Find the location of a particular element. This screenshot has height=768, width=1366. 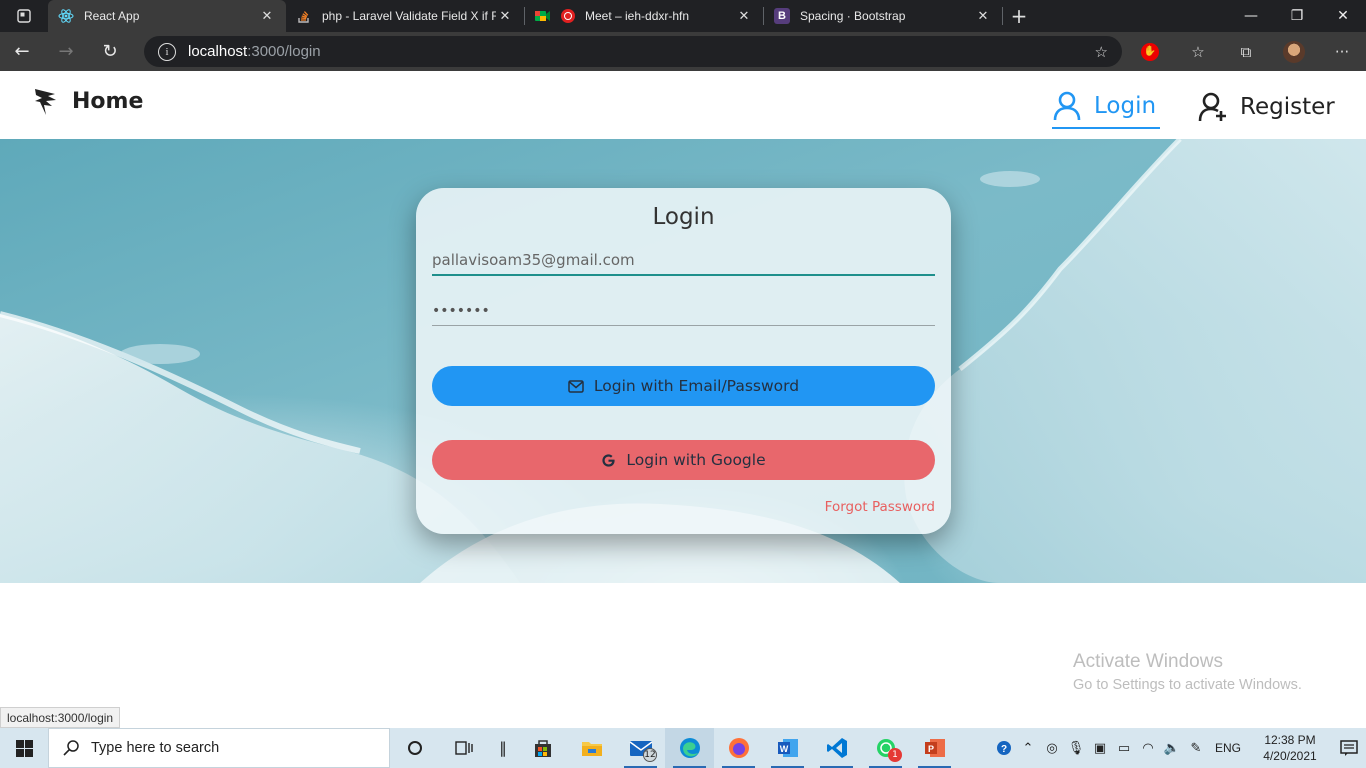

avatar is located at coordinates (1294, 51).